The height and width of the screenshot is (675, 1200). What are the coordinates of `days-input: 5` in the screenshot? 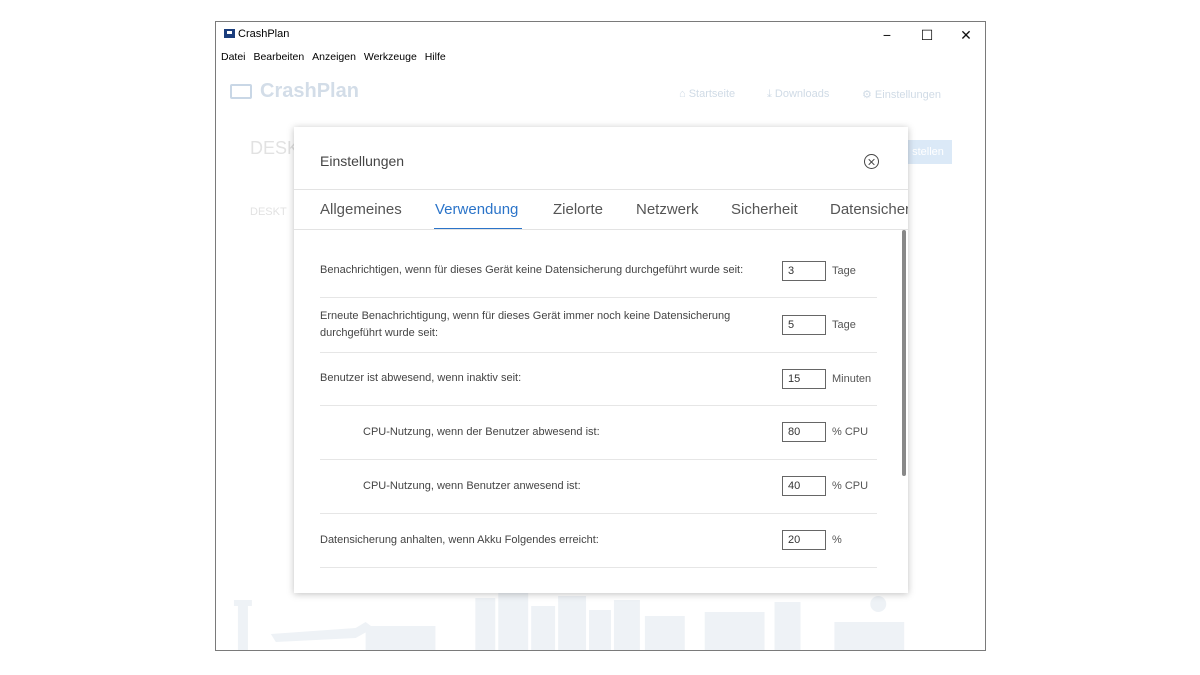 It's located at (804, 325).